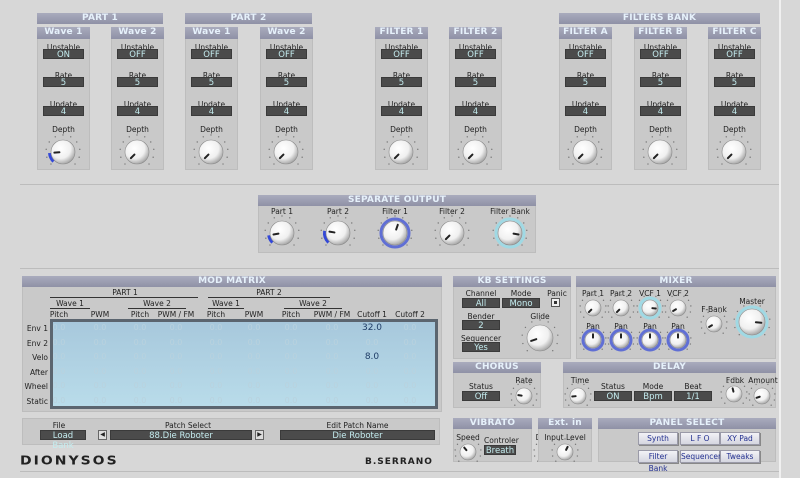 This screenshot has height=478, width=800. What do you see at coordinates (357, 435) in the screenshot?
I see `patch-name-input: Die Roboter` at bounding box center [357, 435].